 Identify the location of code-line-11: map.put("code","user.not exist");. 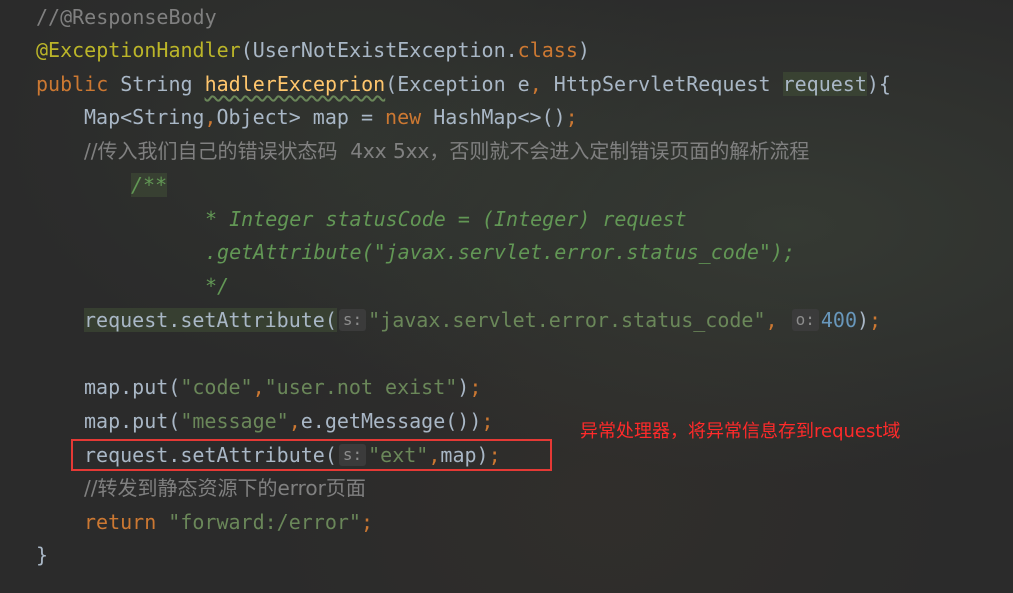
(282, 387).